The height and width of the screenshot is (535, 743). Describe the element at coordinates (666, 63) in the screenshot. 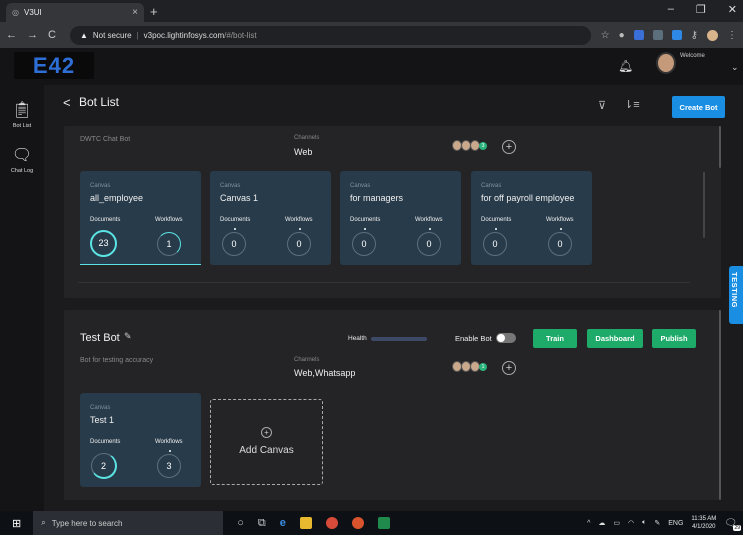

I see `avatar` at that location.